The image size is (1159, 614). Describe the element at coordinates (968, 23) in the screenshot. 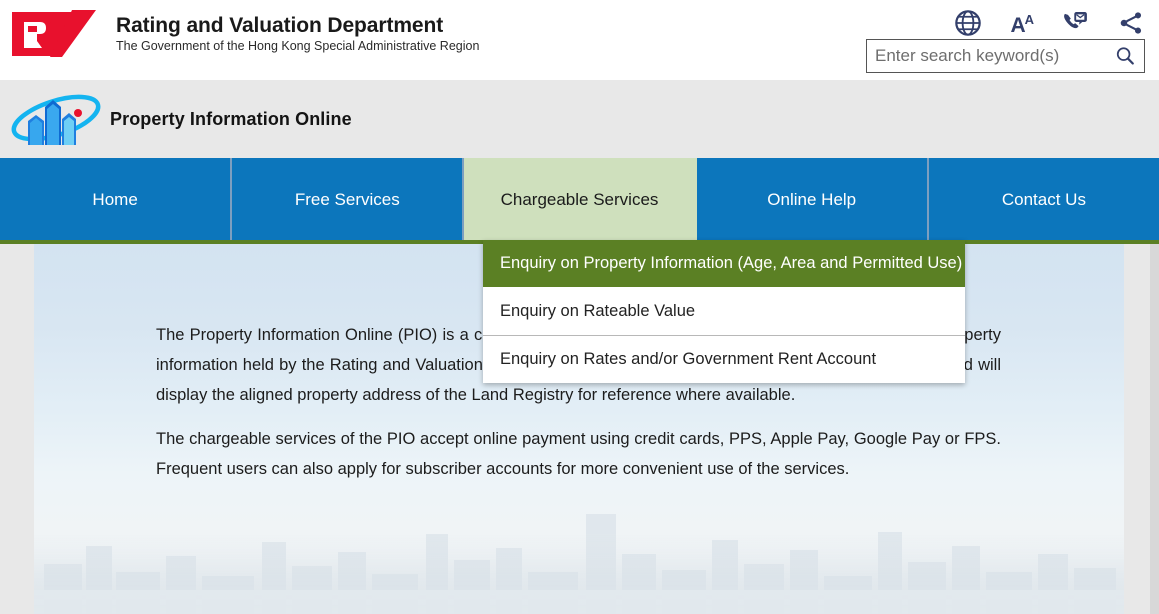

I see `globe-icon` at that location.